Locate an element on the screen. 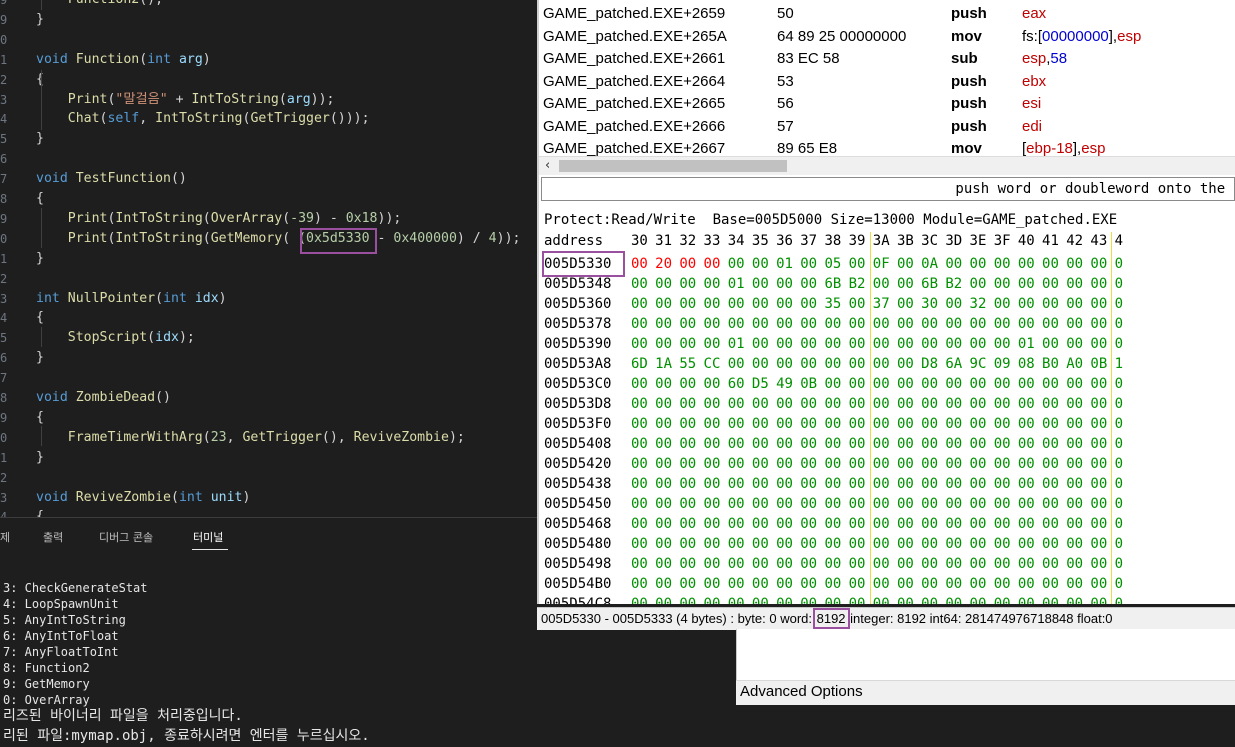  hex-byte: 30 is located at coordinates (932, 304).